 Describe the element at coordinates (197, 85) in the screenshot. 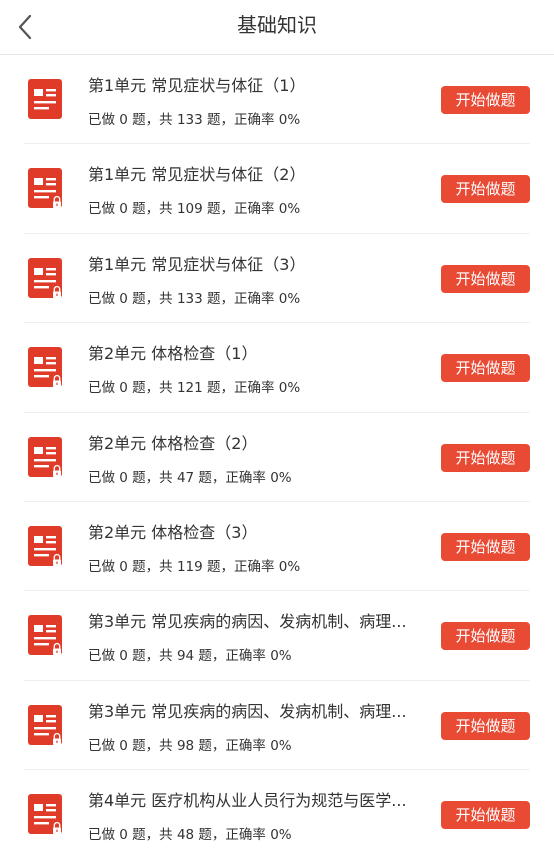

I see `unit-title: 第1单元 常见症状与体征（1）` at that location.